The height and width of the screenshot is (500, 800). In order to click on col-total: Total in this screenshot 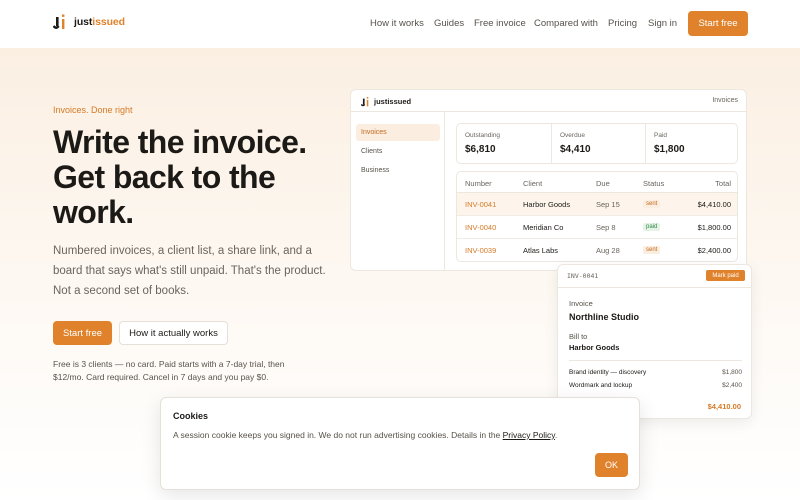, I will do `click(723, 183)`.